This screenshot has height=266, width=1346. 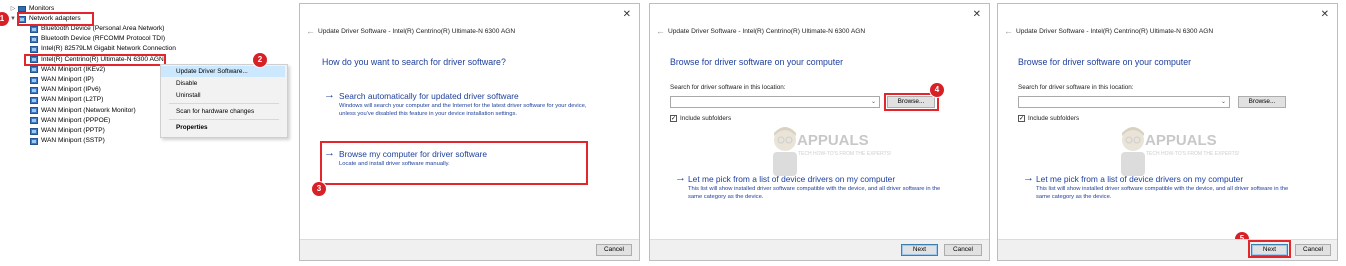 I want to click on device-list-item: WAN Miniport (Network Monitor), so click(x=83, y=111).